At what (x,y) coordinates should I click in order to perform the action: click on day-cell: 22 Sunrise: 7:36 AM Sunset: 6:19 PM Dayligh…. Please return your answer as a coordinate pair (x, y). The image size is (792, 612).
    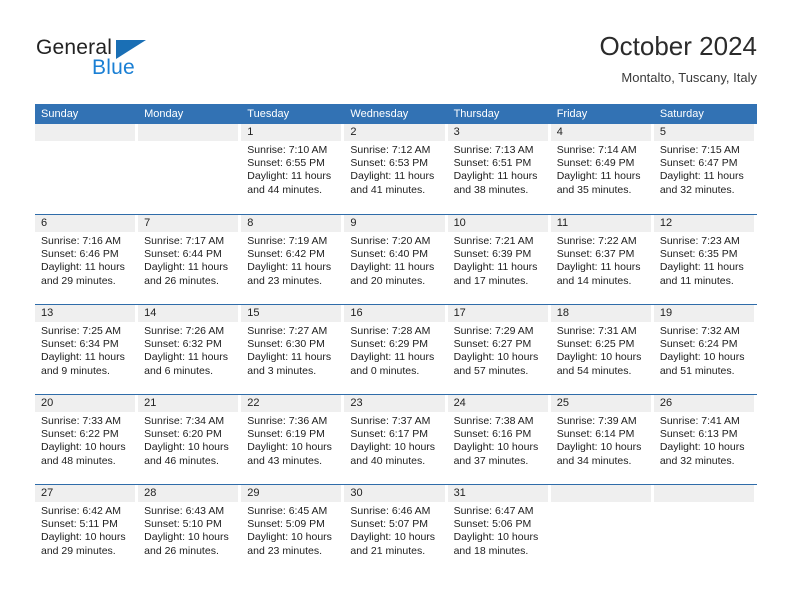
    Looking at the image, I should click on (292, 439).